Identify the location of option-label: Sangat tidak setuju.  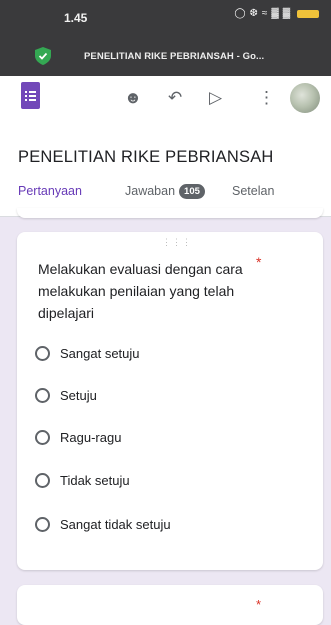
(115, 524).